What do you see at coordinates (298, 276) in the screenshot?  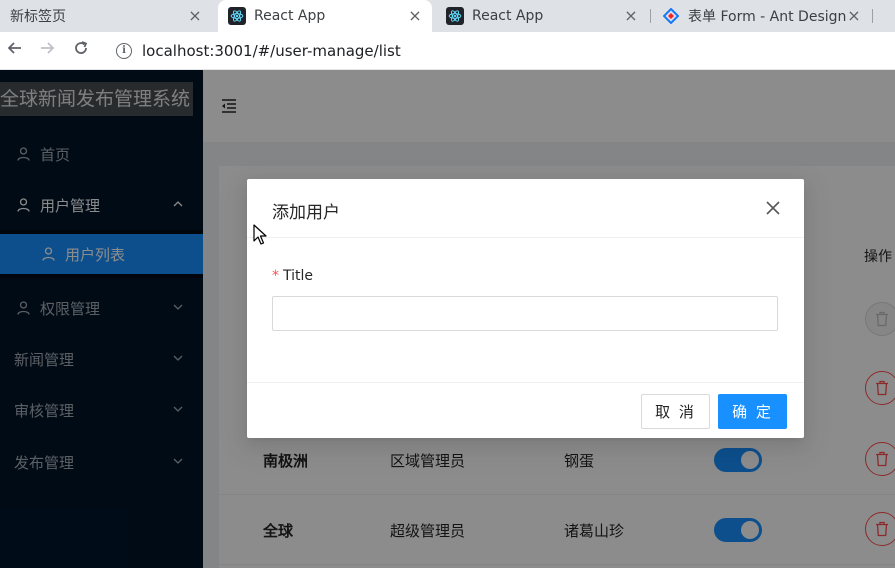 I see `title-field-label-text: Title` at bounding box center [298, 276].